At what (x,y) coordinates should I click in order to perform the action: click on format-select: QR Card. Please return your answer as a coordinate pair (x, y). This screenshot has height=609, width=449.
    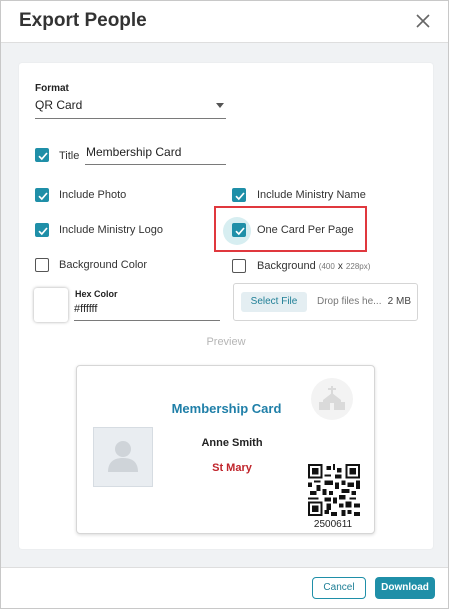
    Looking at the image, I should click on (130, 107).